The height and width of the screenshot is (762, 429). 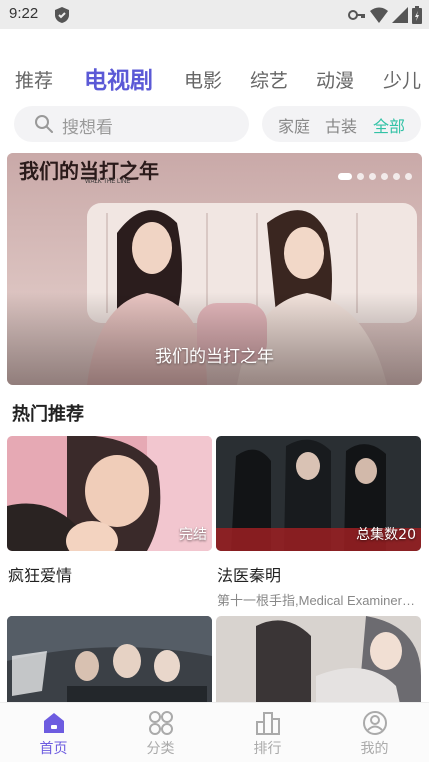 I want to click on search-input: 搜想看, so click(x=131, y=124).